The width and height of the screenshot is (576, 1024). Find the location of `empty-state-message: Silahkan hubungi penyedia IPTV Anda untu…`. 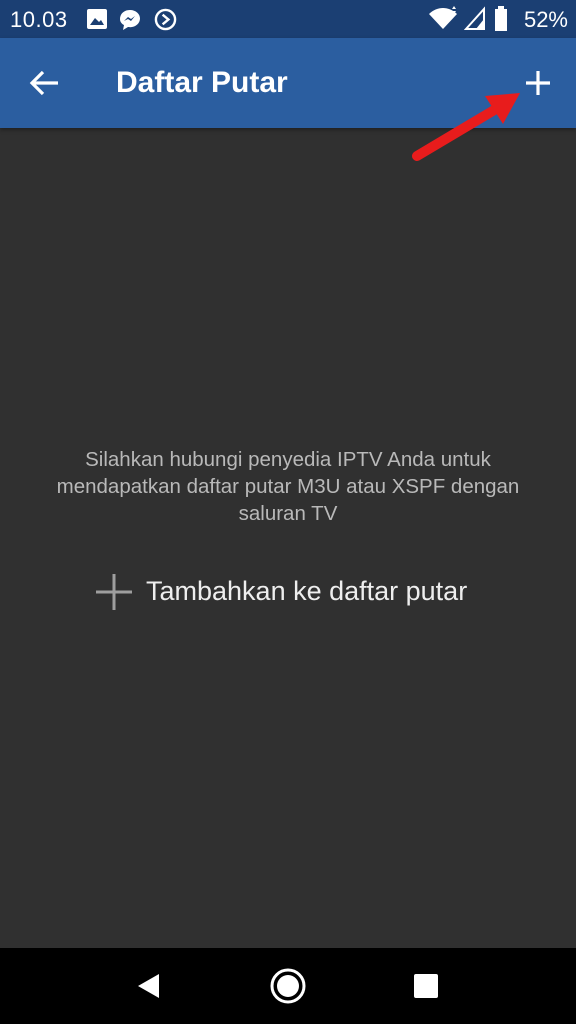

empty-state-message: Silahkan hubungi penyedia IPTV Anda untu… is located at coordinates (288, 486).